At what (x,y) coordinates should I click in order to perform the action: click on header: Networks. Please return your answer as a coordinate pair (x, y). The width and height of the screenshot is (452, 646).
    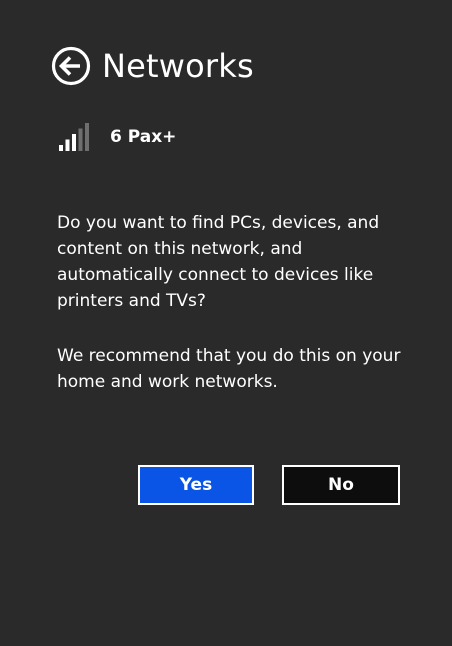
    Looking at the image, I should click on (152, 66).